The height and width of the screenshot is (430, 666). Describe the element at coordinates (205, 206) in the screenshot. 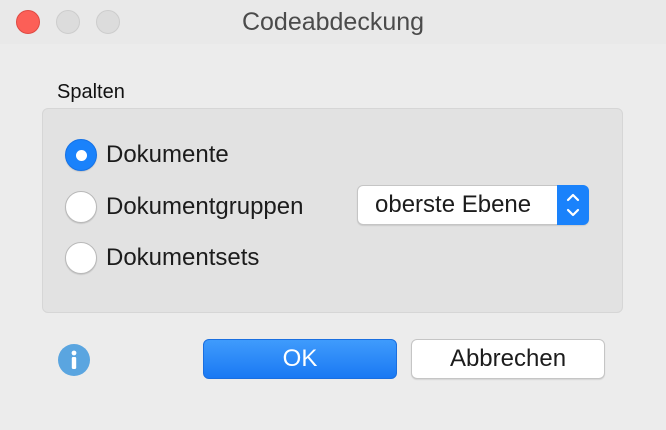

I see `radio-label-dokumentgruppen: Dokumentgruppen` at that location.